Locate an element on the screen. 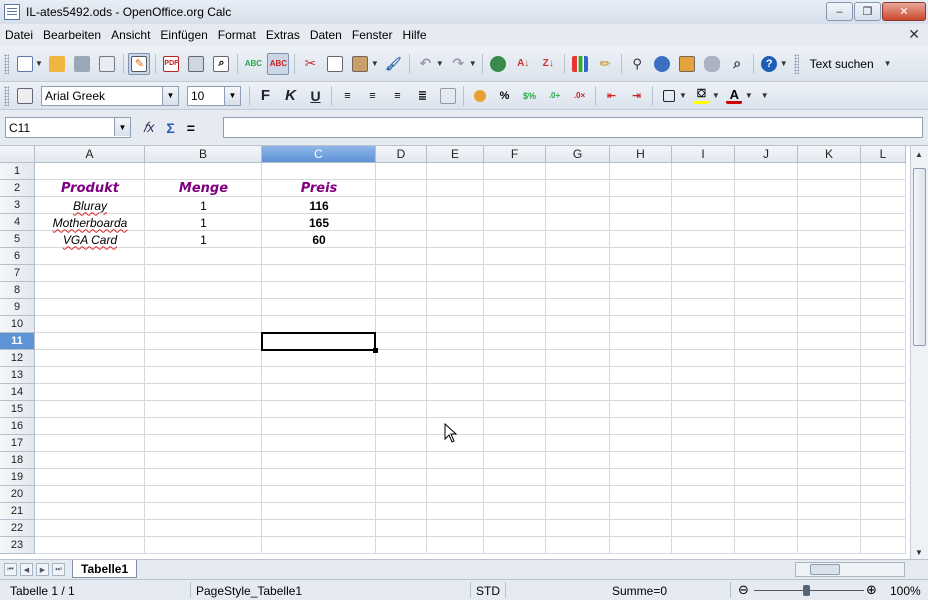  row-header-8: 8 is located at coordinates (17, 290).